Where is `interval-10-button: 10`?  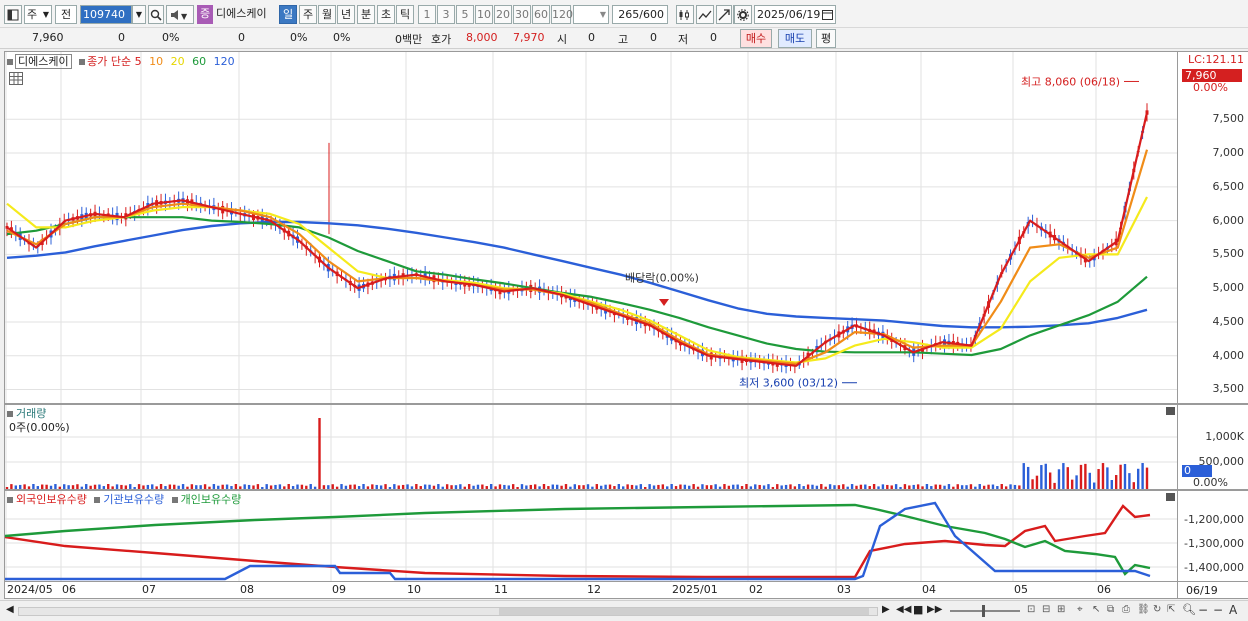
interval-10-button: 10 is located at coordinates (484, 14).